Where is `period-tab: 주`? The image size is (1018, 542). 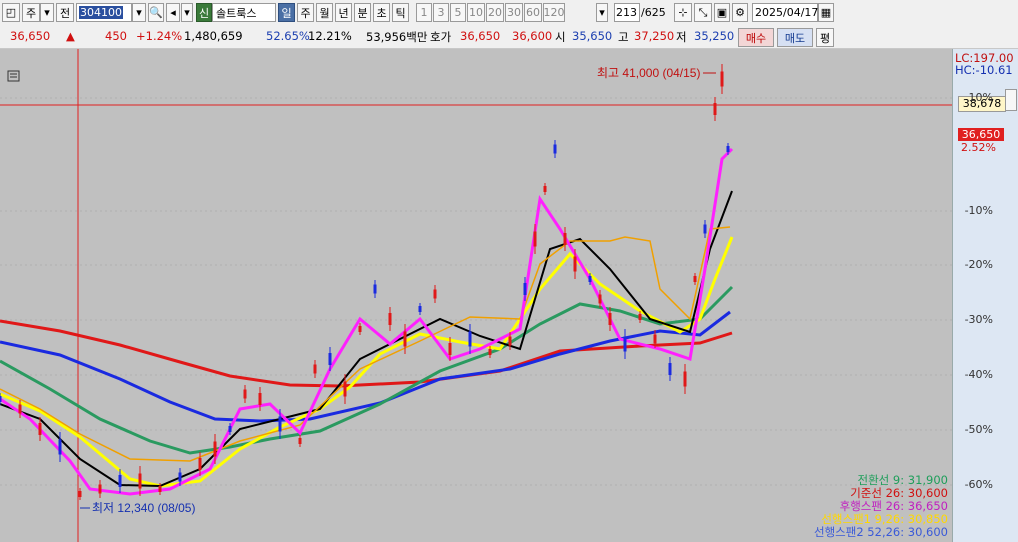 period-tab: 주 is located at coordinates (305, 12).